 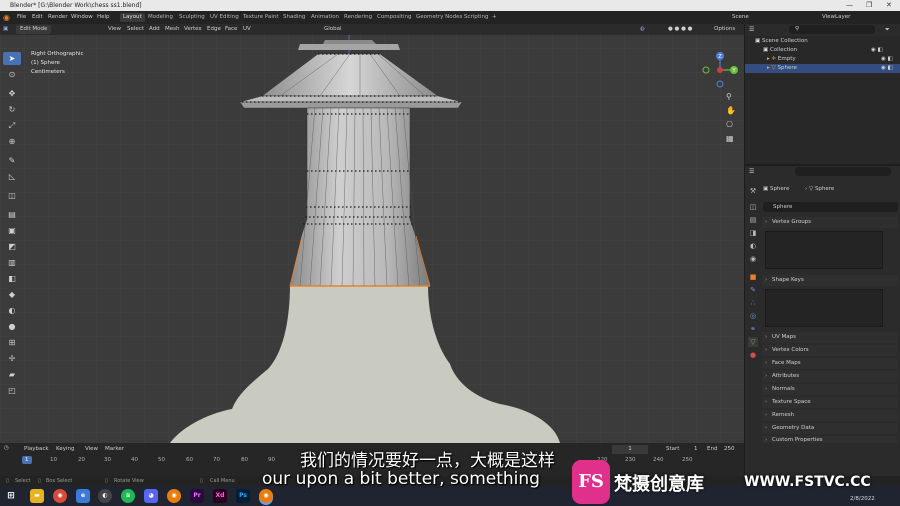 I want to click on menu-add: Add, so click(x=154, y=29).